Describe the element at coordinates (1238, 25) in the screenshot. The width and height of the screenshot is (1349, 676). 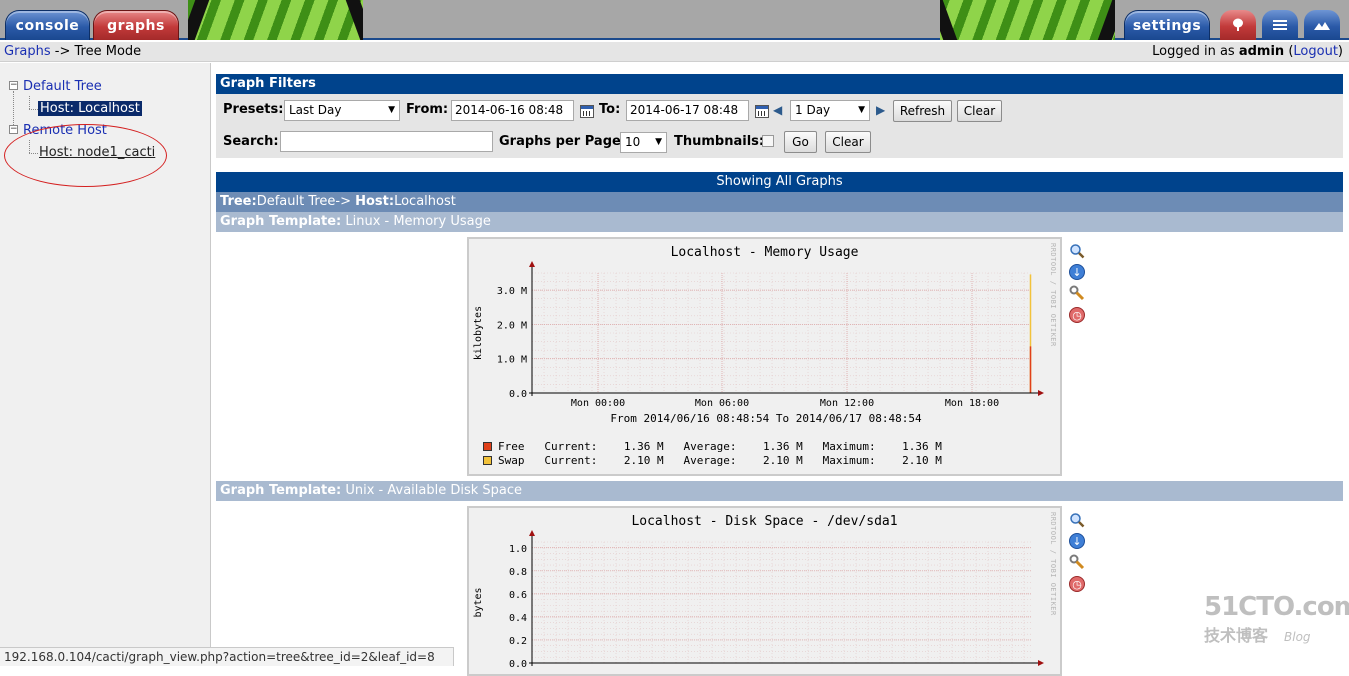
I see `tree-view-icon` at that location.